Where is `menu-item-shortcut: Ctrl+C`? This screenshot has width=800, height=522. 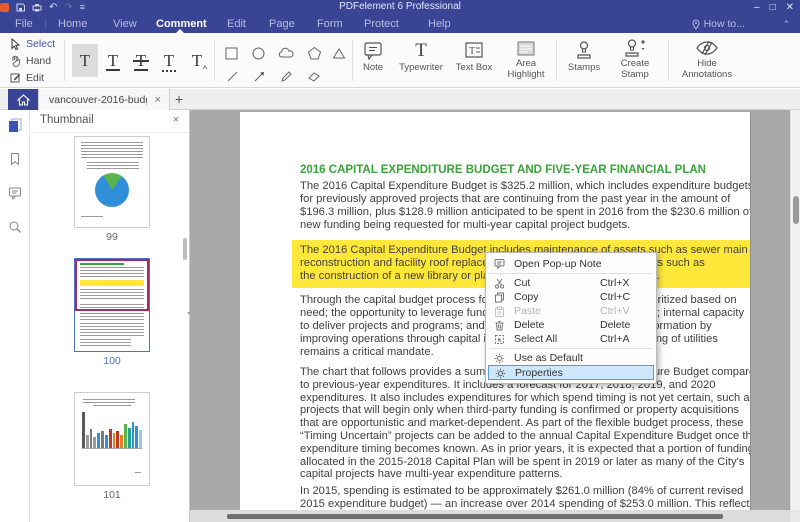 menu-item-shortcut: Ctrl+C is located at coordinates (615, 297).